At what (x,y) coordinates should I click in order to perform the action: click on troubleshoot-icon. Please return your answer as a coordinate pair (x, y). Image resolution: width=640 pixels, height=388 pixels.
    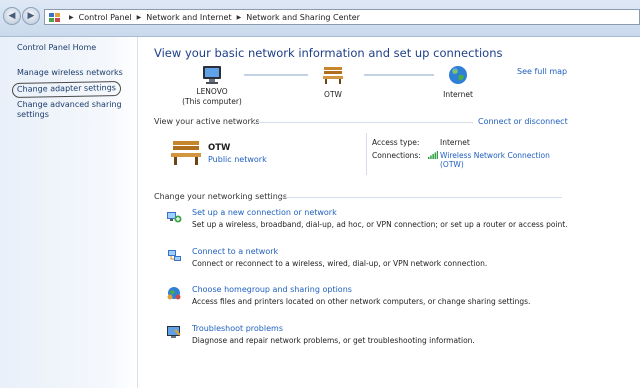
    Looking at the image, I should click on (174, 332).